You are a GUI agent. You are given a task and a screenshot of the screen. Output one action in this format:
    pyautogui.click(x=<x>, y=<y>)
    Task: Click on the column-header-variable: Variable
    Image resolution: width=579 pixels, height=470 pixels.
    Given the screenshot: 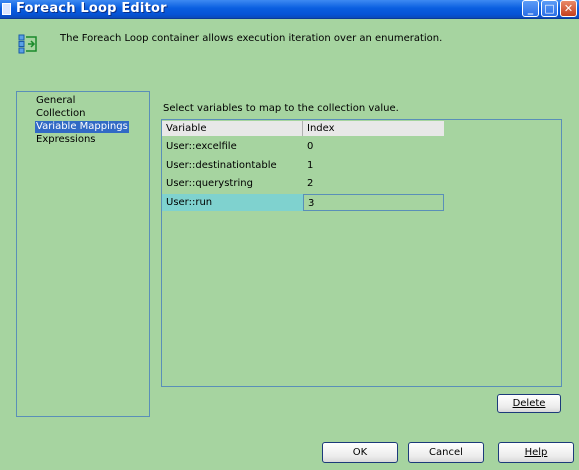 What is the action you would take?
    pyautogui.click(x=232, y=128)
    